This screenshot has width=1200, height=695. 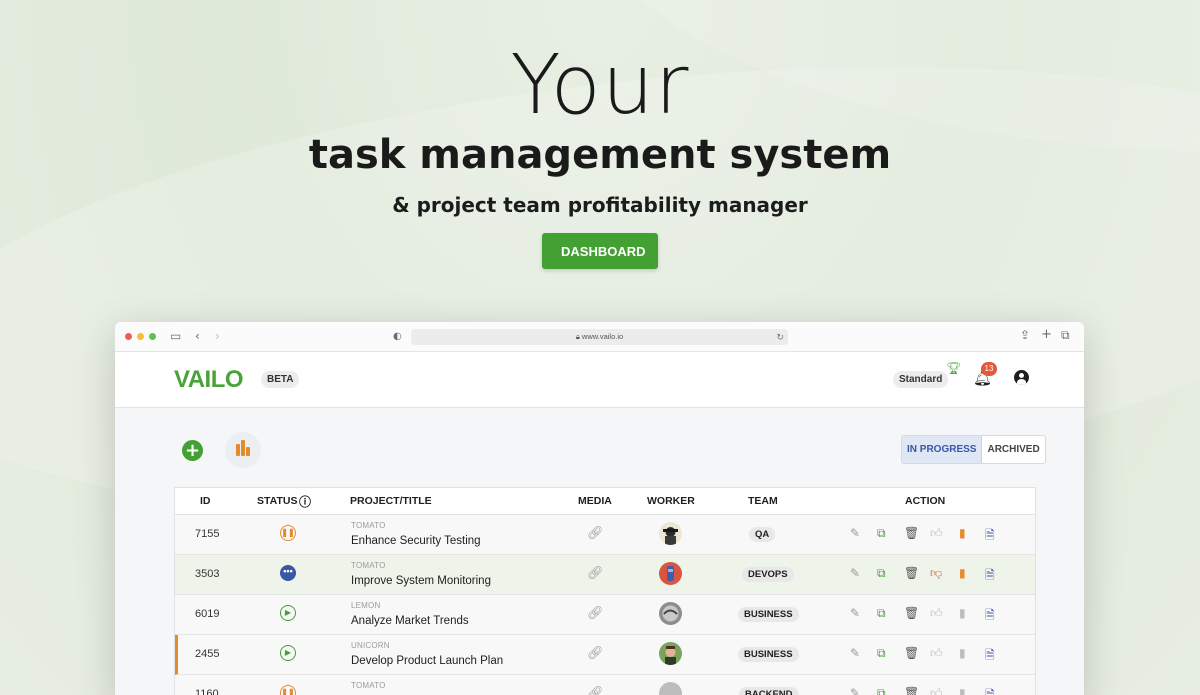 What do you see at coordinates (936, 573) in the screenshot?
I see `thumbs-icon: 👎︎` at bounding box center [936, 573].